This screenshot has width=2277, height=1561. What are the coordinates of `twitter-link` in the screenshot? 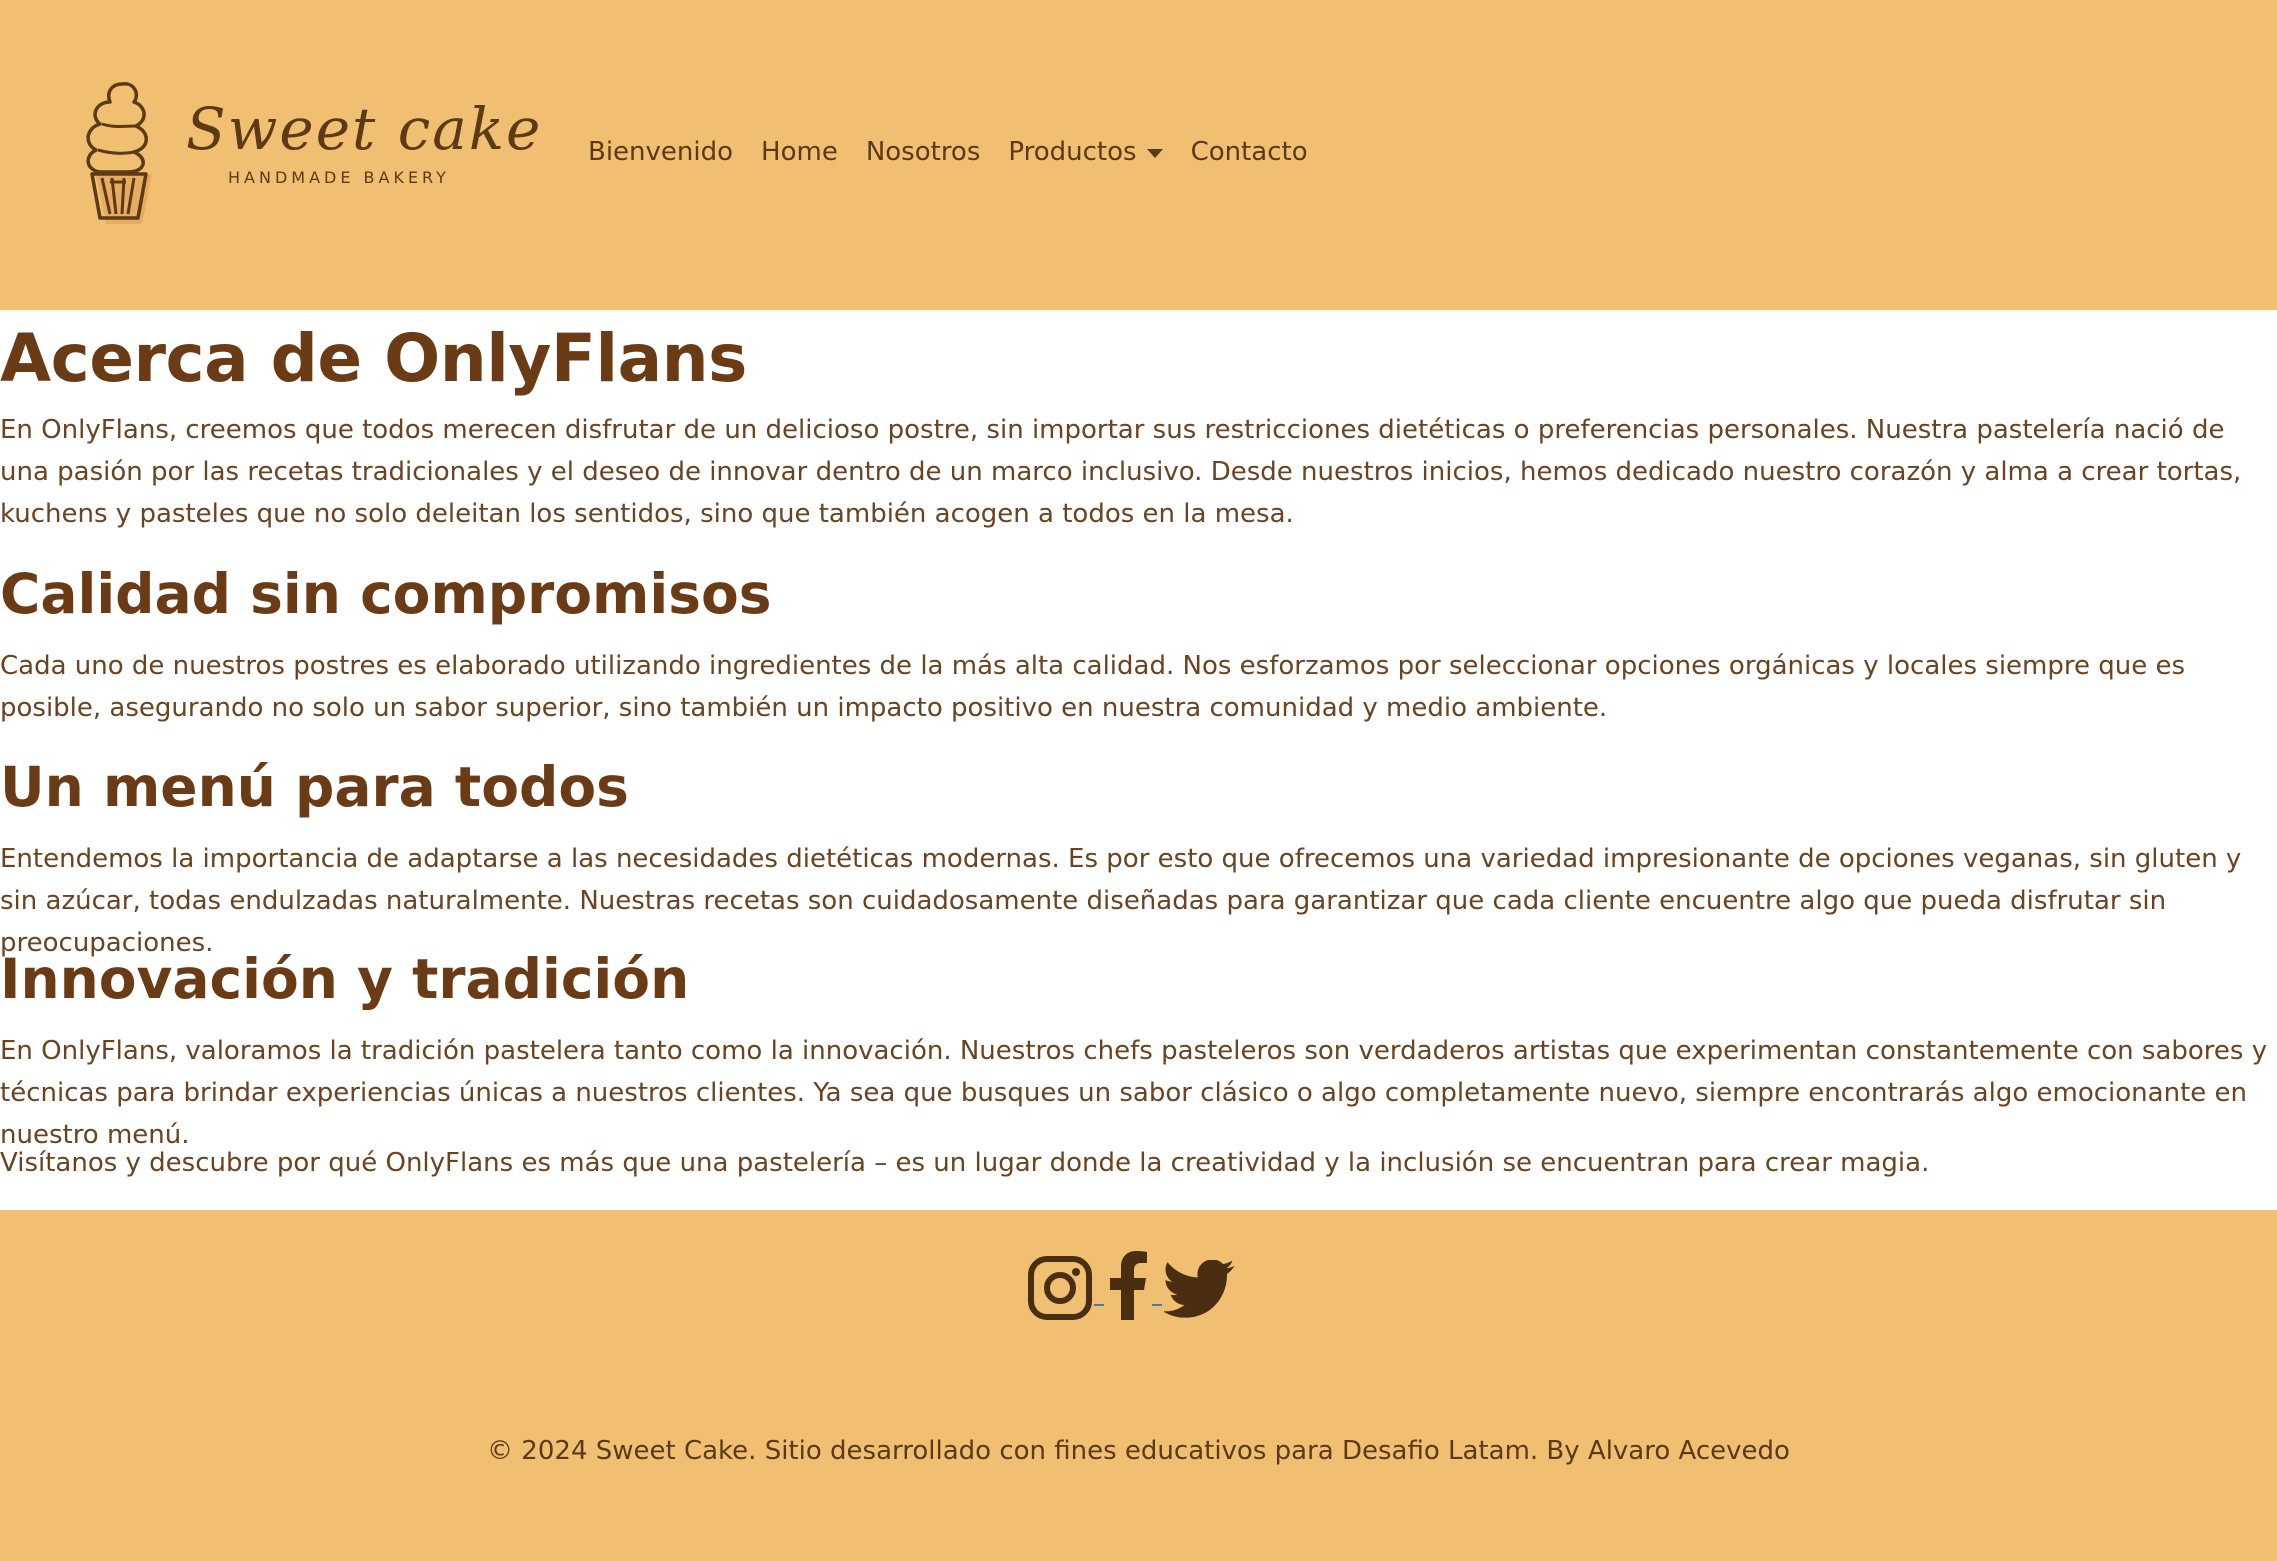 It's located at (1200, 1290).